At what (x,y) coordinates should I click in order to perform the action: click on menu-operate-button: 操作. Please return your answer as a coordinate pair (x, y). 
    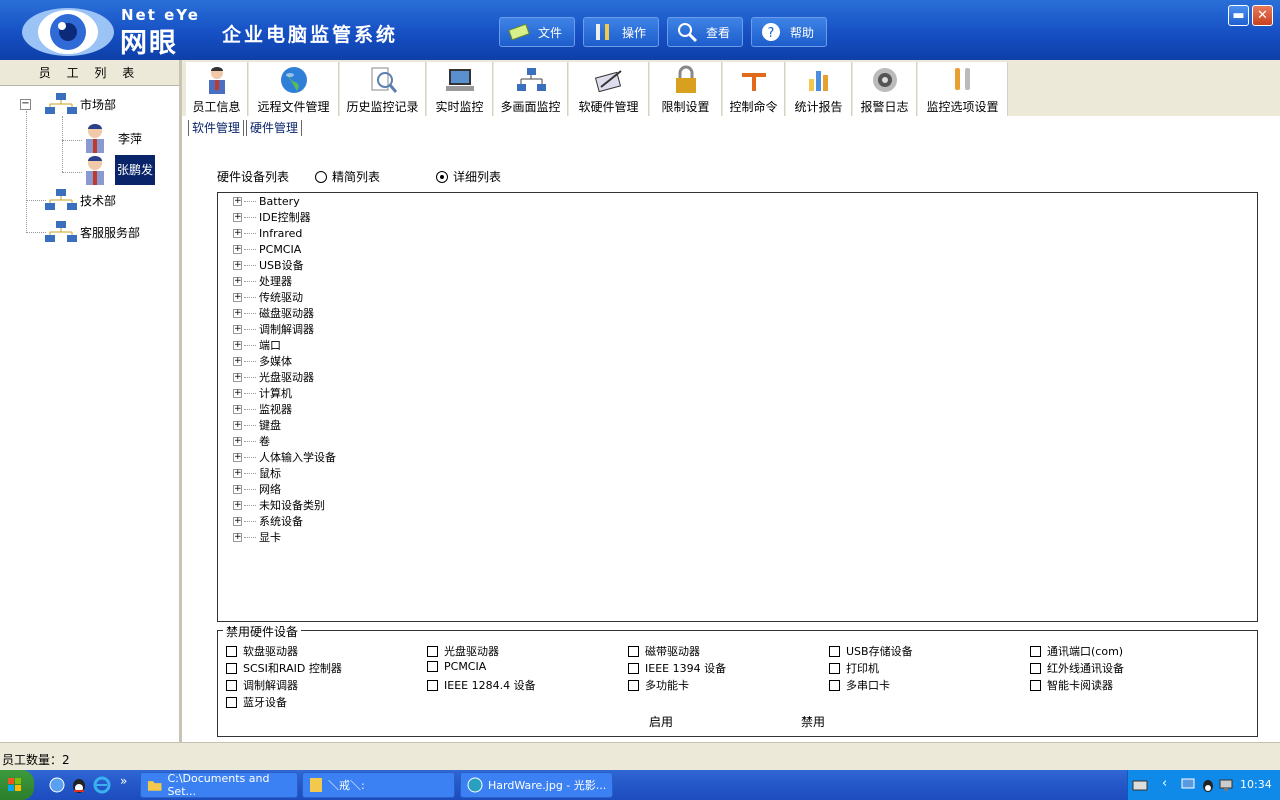
    Looking at the image, I should click on (621, 32).